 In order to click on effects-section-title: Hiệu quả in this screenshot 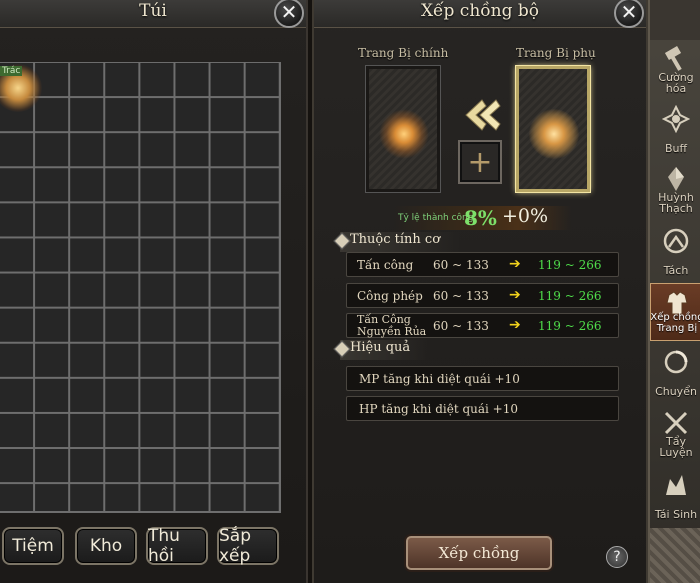, I will do `click(385, 350)`.